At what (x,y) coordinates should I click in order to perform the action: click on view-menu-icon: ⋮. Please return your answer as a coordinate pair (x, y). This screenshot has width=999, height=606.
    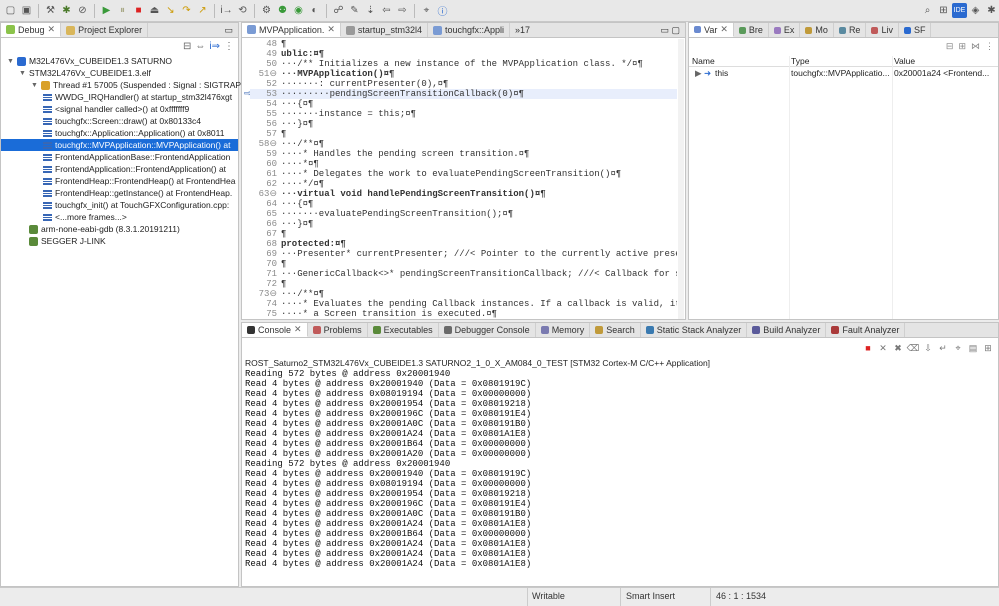
    Looking at the image, I should click on (989, 46).